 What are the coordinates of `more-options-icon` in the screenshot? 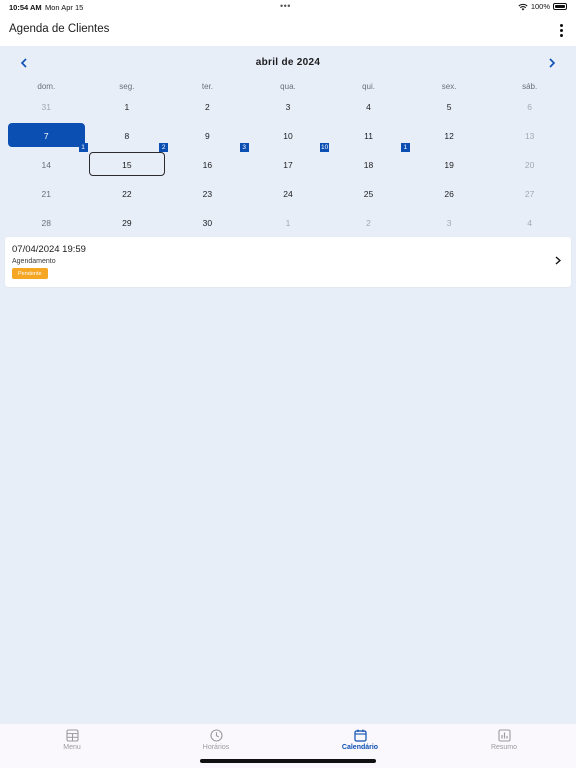 It's located at (561, 30).